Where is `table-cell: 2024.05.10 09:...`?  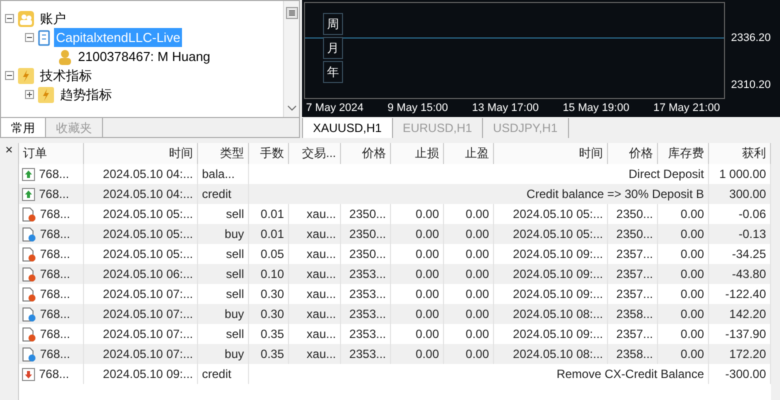 table-cell: 2024.05.10 09:... is located at coordinates (141, 374).